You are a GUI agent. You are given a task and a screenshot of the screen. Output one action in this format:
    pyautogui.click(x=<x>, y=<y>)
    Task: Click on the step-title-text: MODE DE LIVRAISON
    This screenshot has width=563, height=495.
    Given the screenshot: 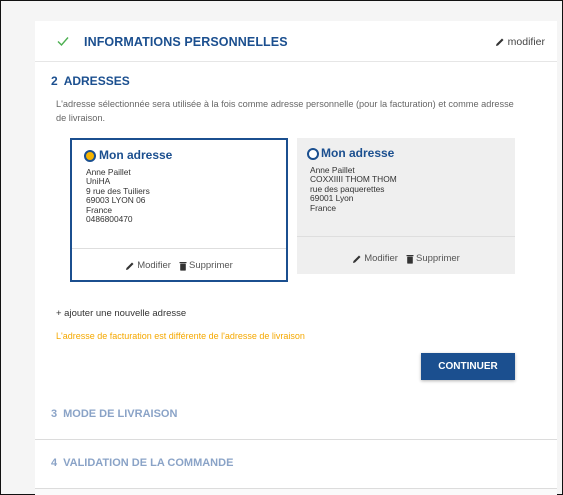 What is the action you would take?
    pyautogui.click(x=120, y=414)
    